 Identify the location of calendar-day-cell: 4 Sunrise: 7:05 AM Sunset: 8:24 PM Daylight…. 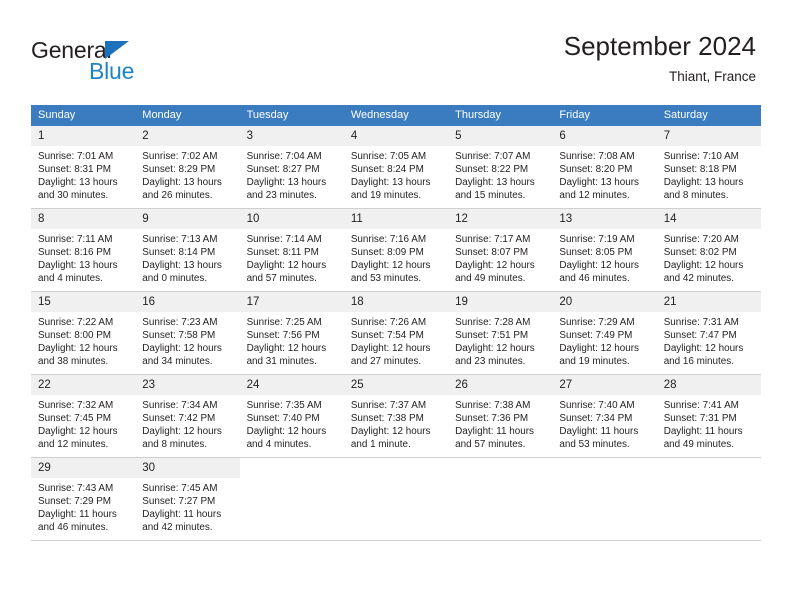
(396, 167).